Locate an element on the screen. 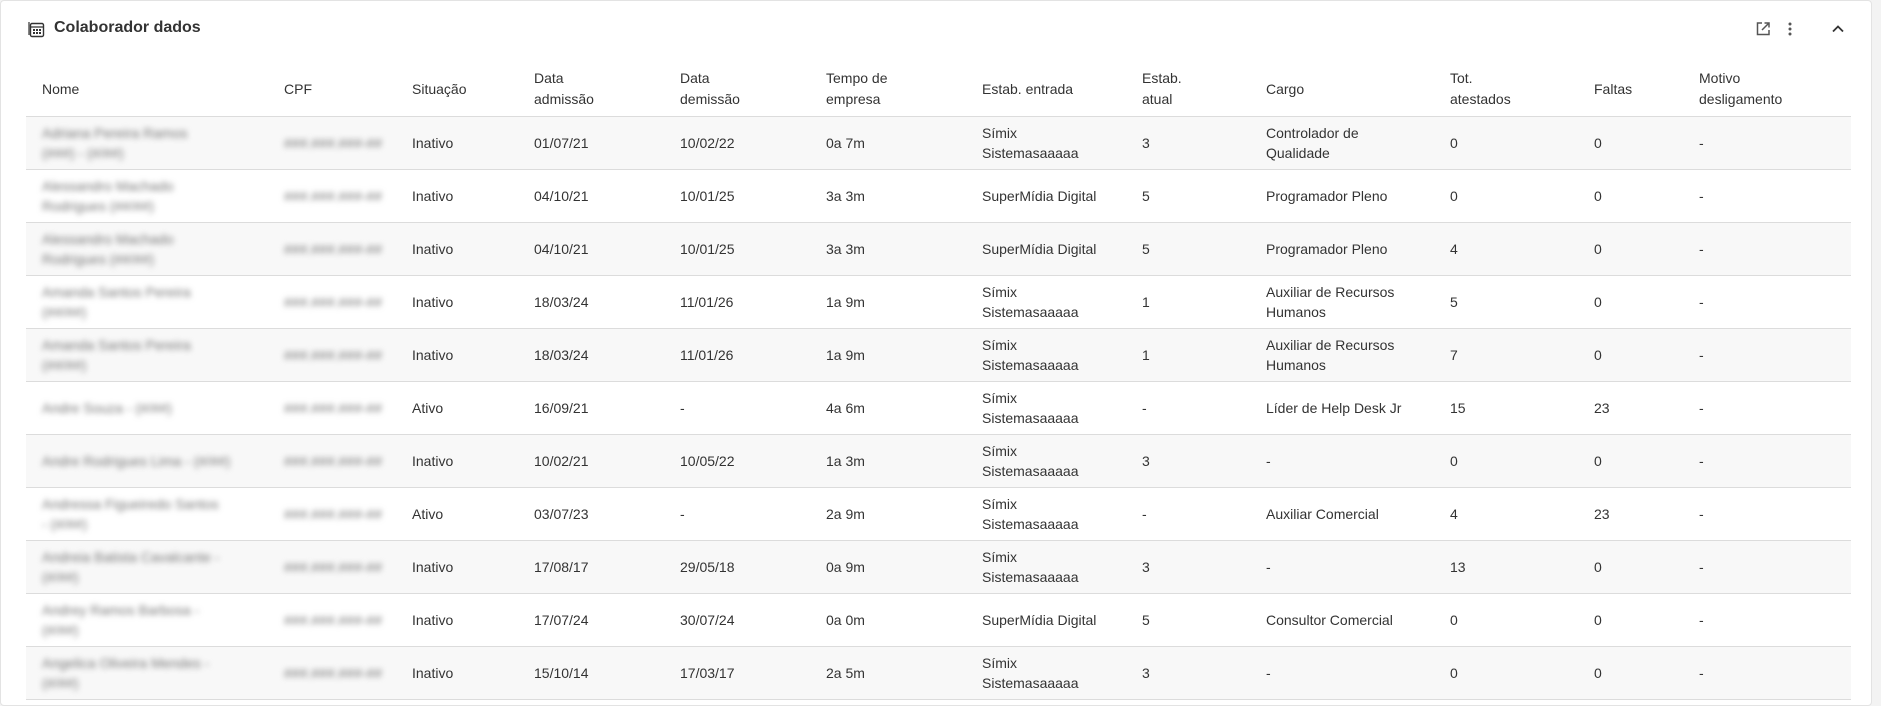  cell-situacao: Ativo is located at coordinates (457, 513).